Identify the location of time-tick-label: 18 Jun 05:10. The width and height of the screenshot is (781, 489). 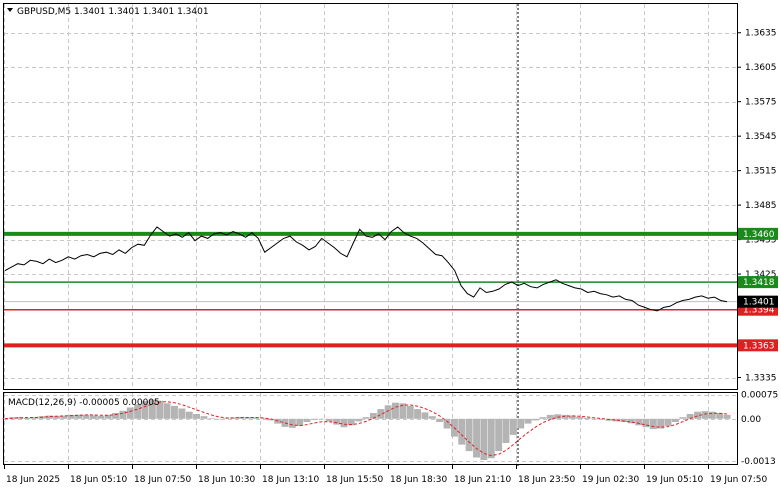
(98, 480).